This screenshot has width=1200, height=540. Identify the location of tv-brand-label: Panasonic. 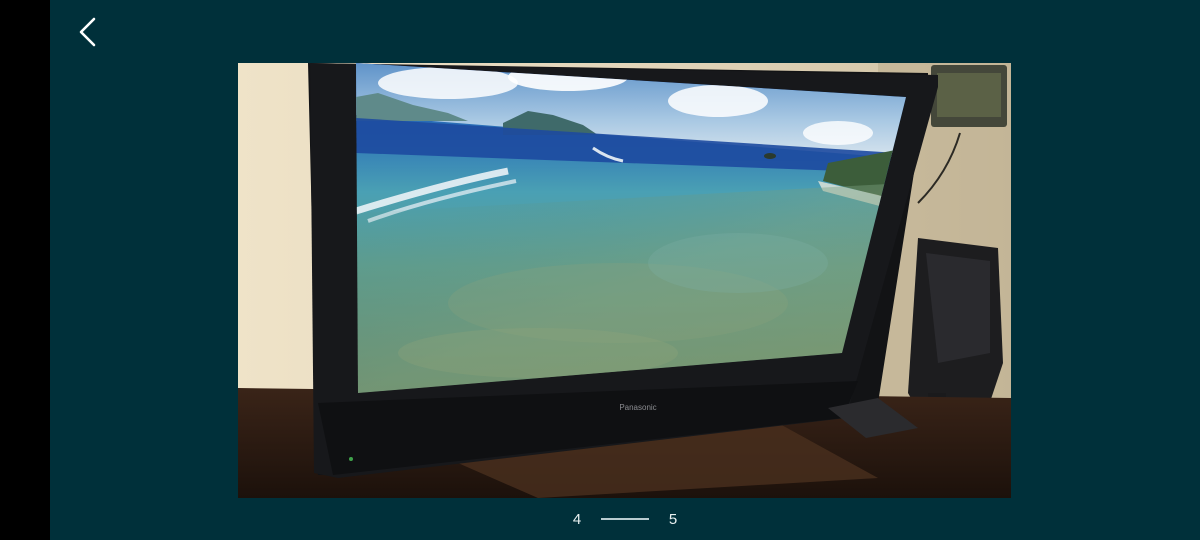
(637, 407).